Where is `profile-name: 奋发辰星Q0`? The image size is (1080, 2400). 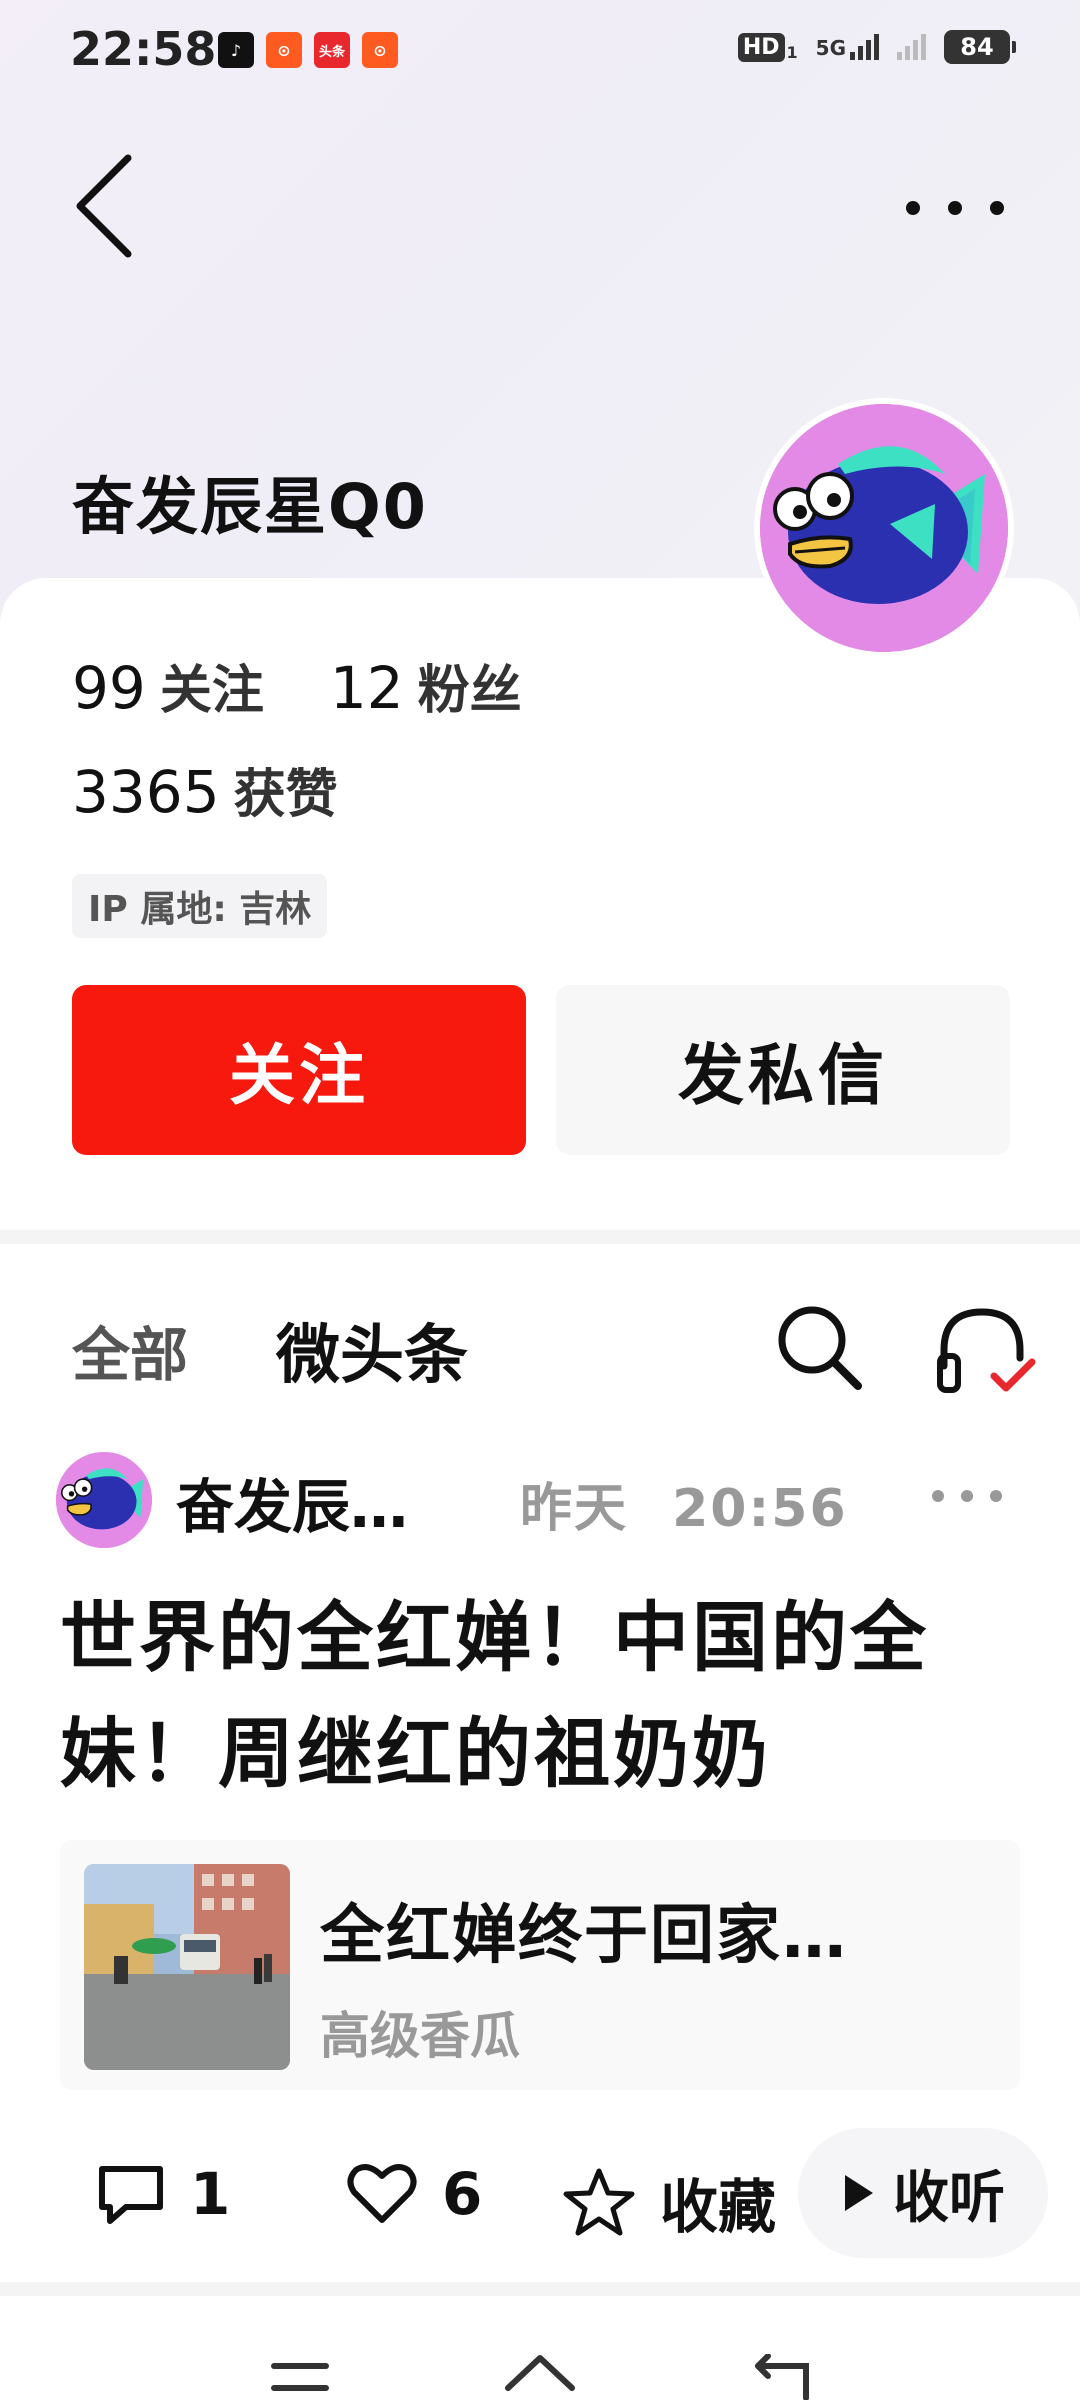
profile-name: 奋发辰星Q0 is located at coordinates (250, 506).